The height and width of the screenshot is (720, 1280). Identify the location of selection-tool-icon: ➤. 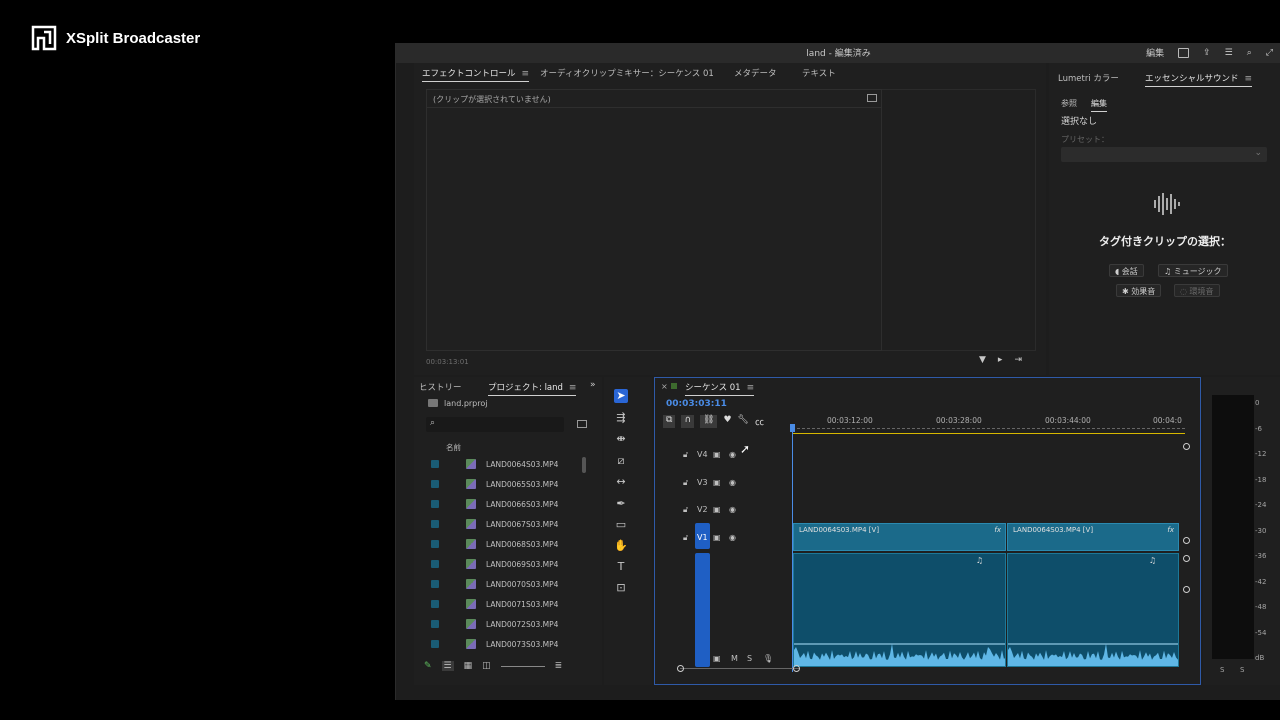
(621, 396).